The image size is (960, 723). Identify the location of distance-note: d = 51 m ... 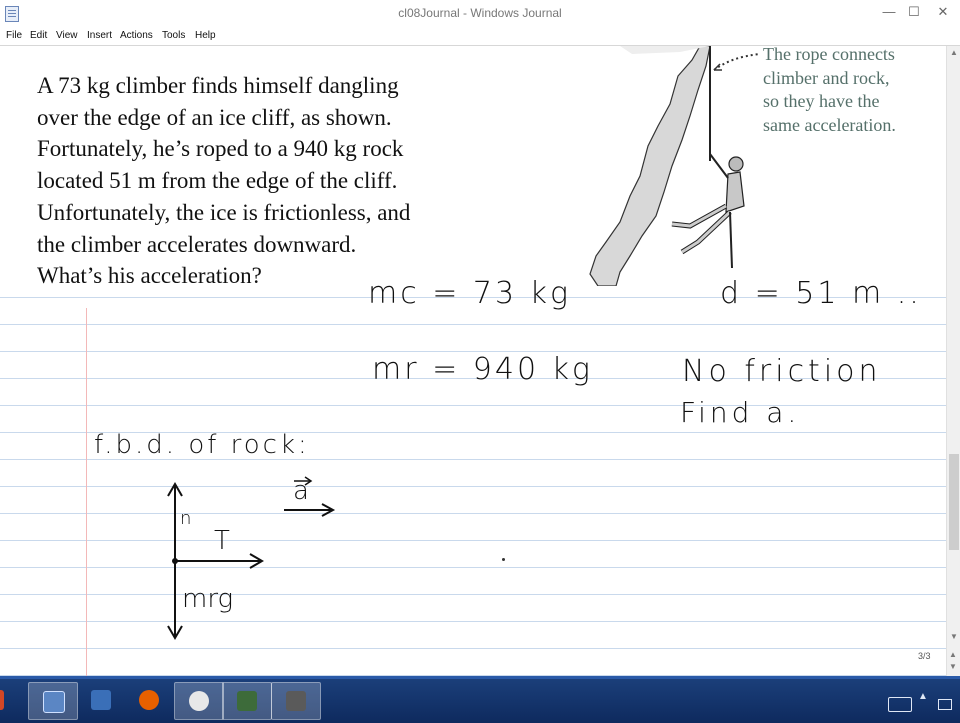
(821, 293).